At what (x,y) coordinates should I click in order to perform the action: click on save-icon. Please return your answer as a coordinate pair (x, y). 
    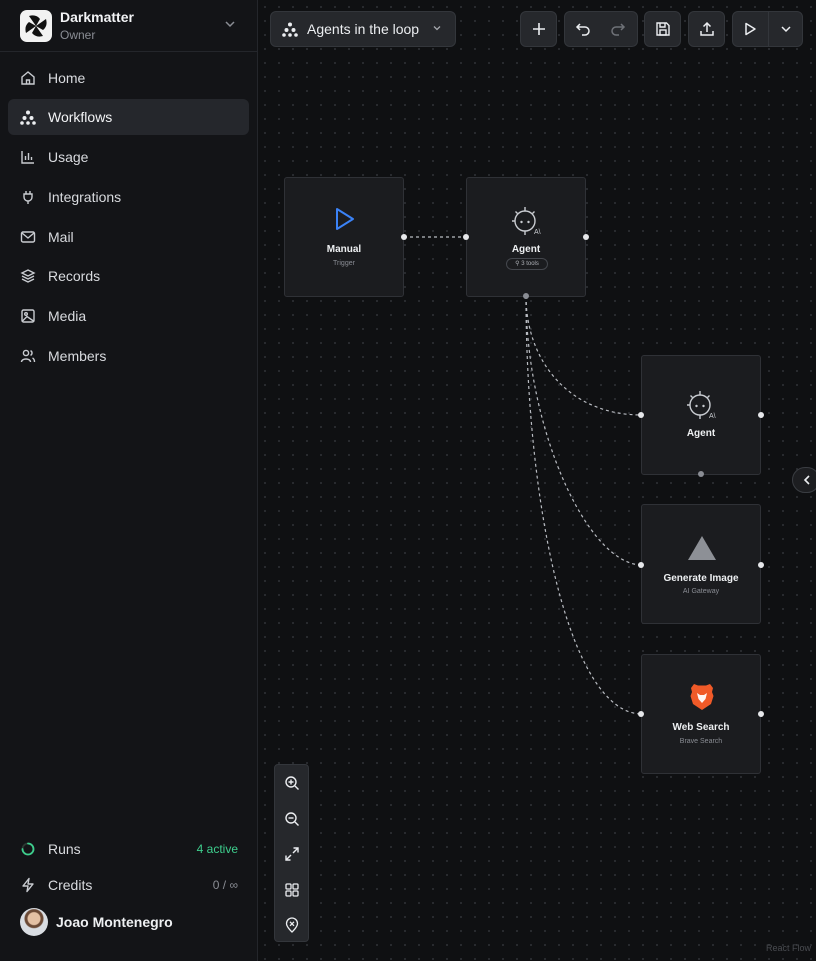
    Looking at the image, I should click on (663, 29).